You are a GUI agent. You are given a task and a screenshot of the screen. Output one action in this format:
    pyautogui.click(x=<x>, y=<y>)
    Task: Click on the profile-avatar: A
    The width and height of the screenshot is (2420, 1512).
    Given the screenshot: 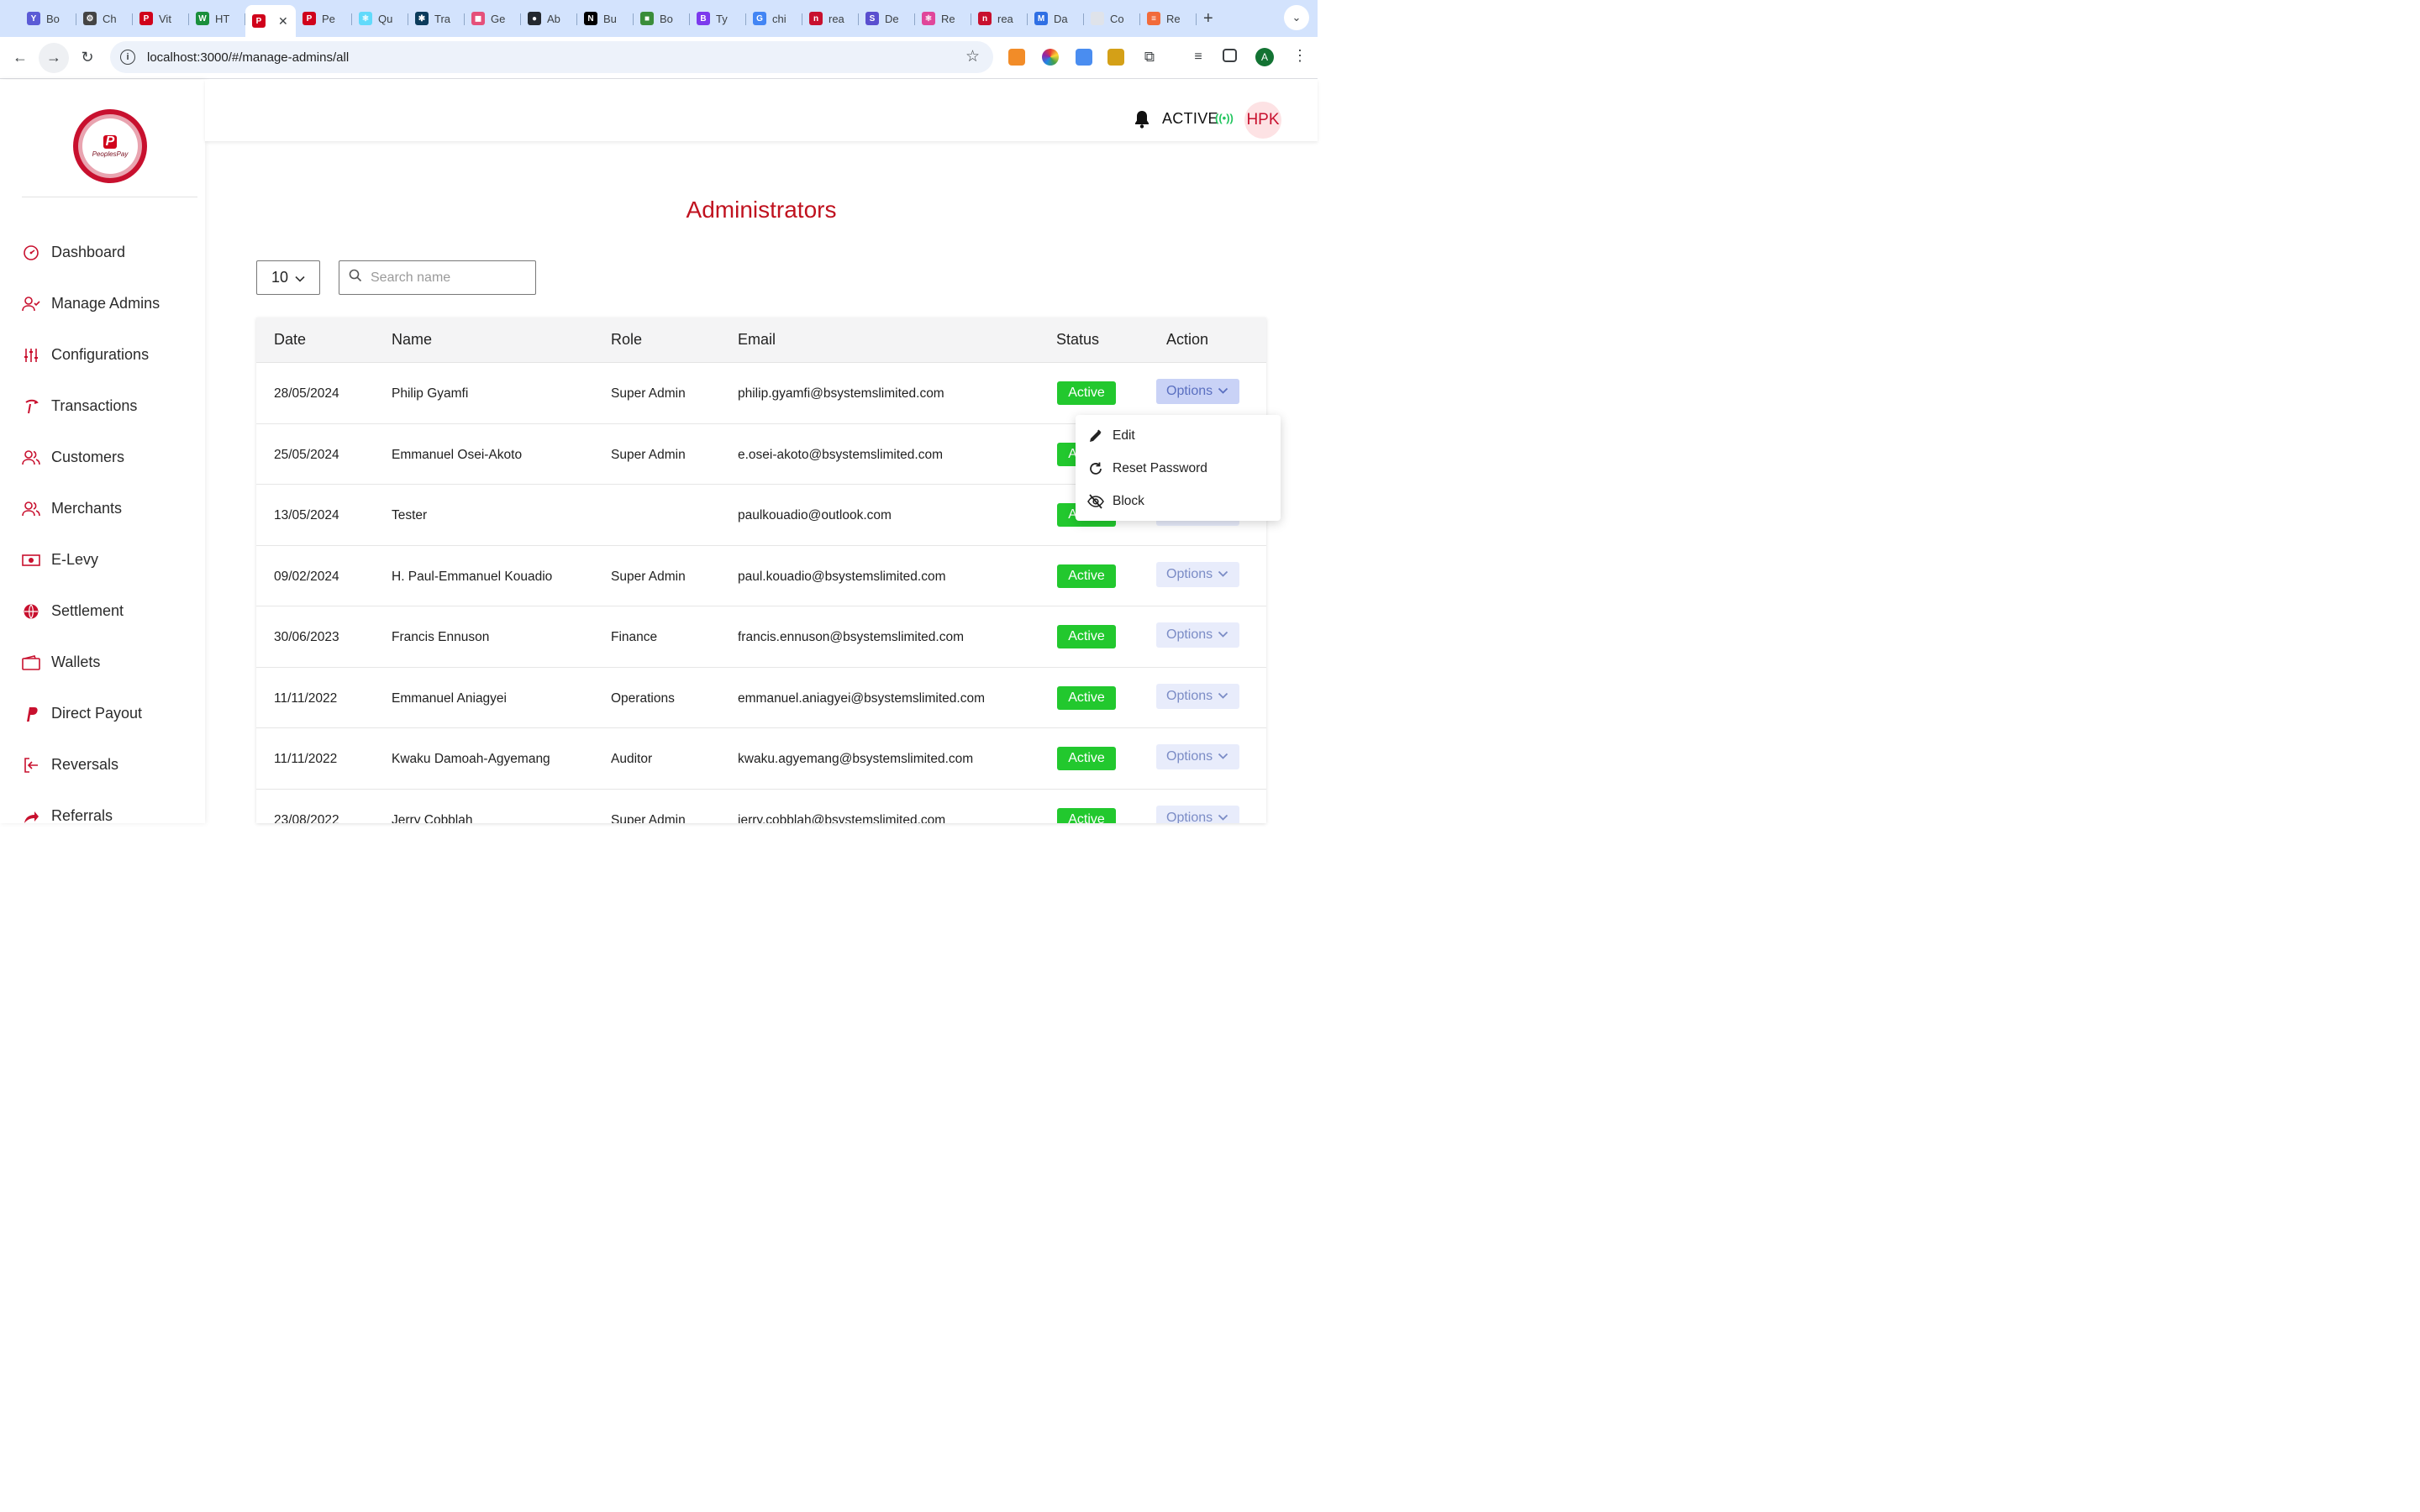 What is the action you would take?
    pyautogui.click(x=1264, y=57)
    